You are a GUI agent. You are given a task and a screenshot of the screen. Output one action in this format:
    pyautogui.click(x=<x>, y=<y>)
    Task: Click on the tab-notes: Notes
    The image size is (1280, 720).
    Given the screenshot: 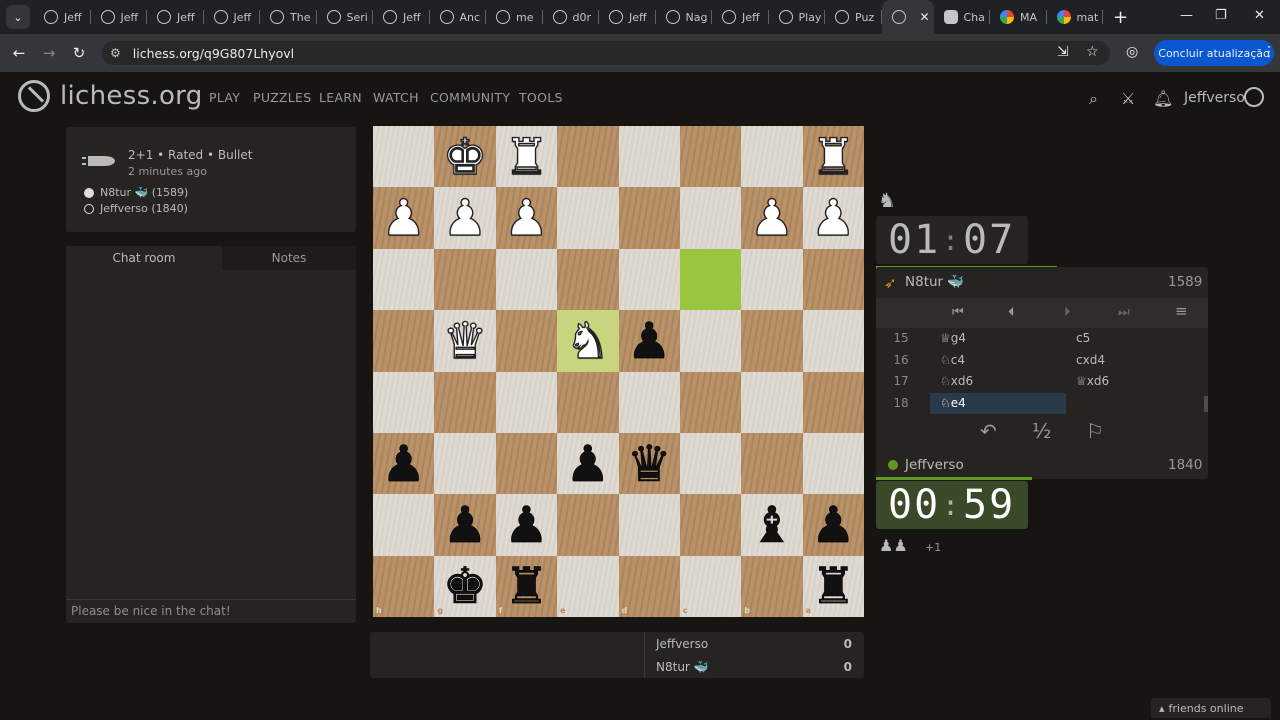 What is the action you would take?
    pyautogui.click(x=289, y=258)
    